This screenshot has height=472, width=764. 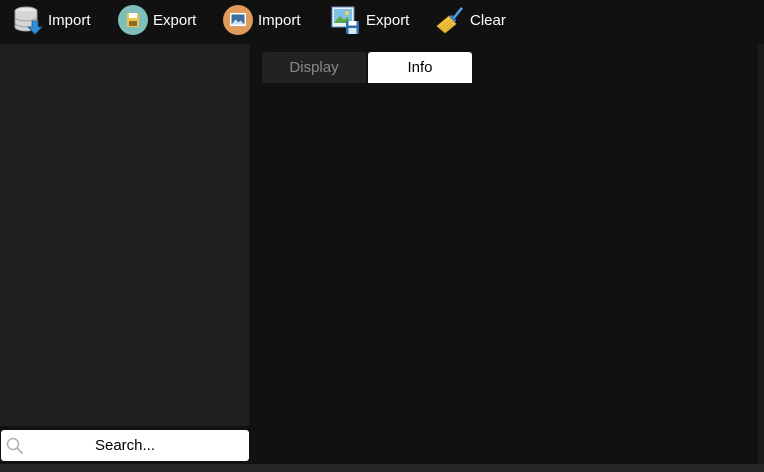 I want to click on broom-clear-icon, so click(x=450, y=20).